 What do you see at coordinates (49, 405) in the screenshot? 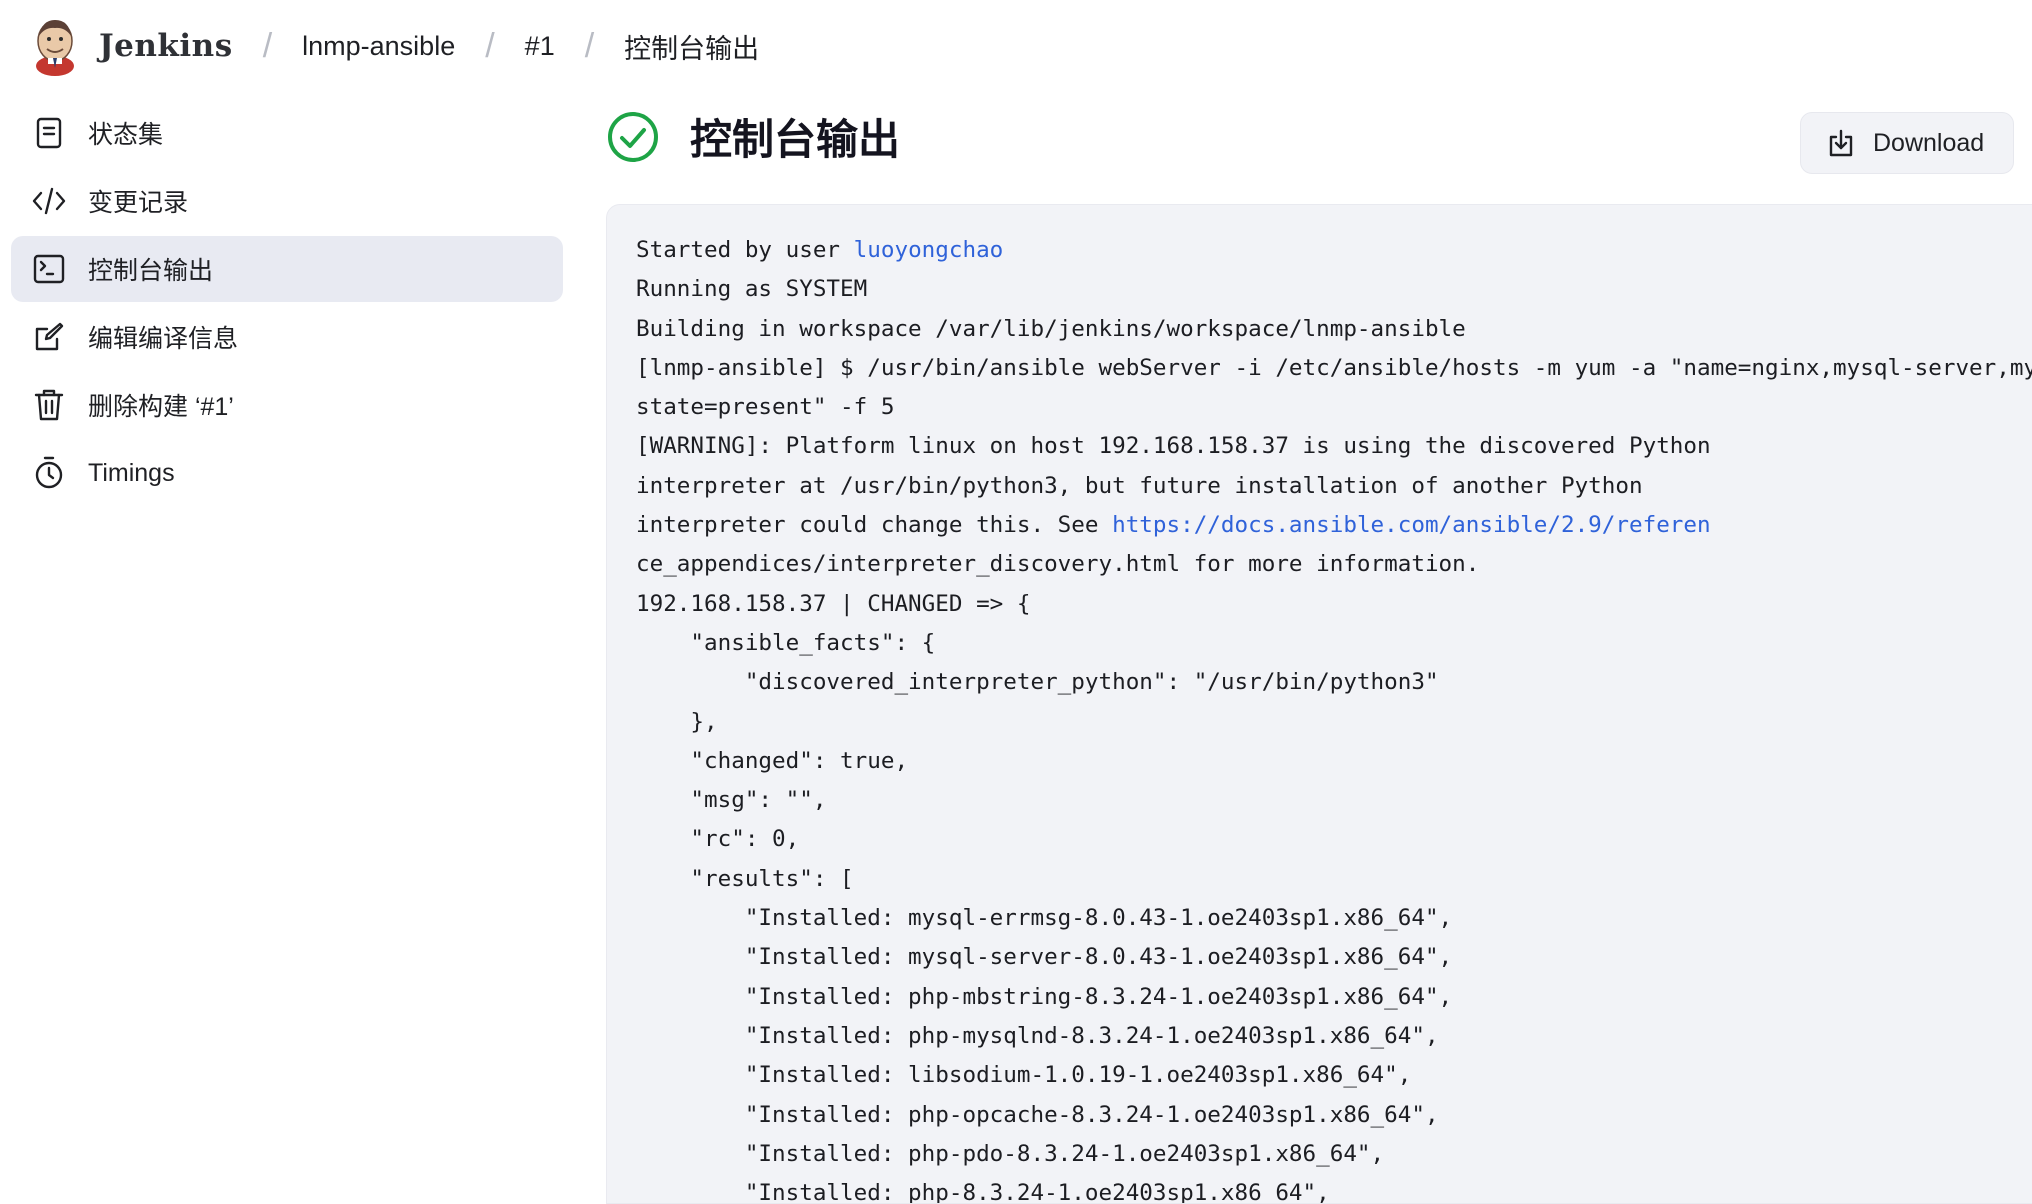
I see `trash-icon` at bounding box center [49, 405].